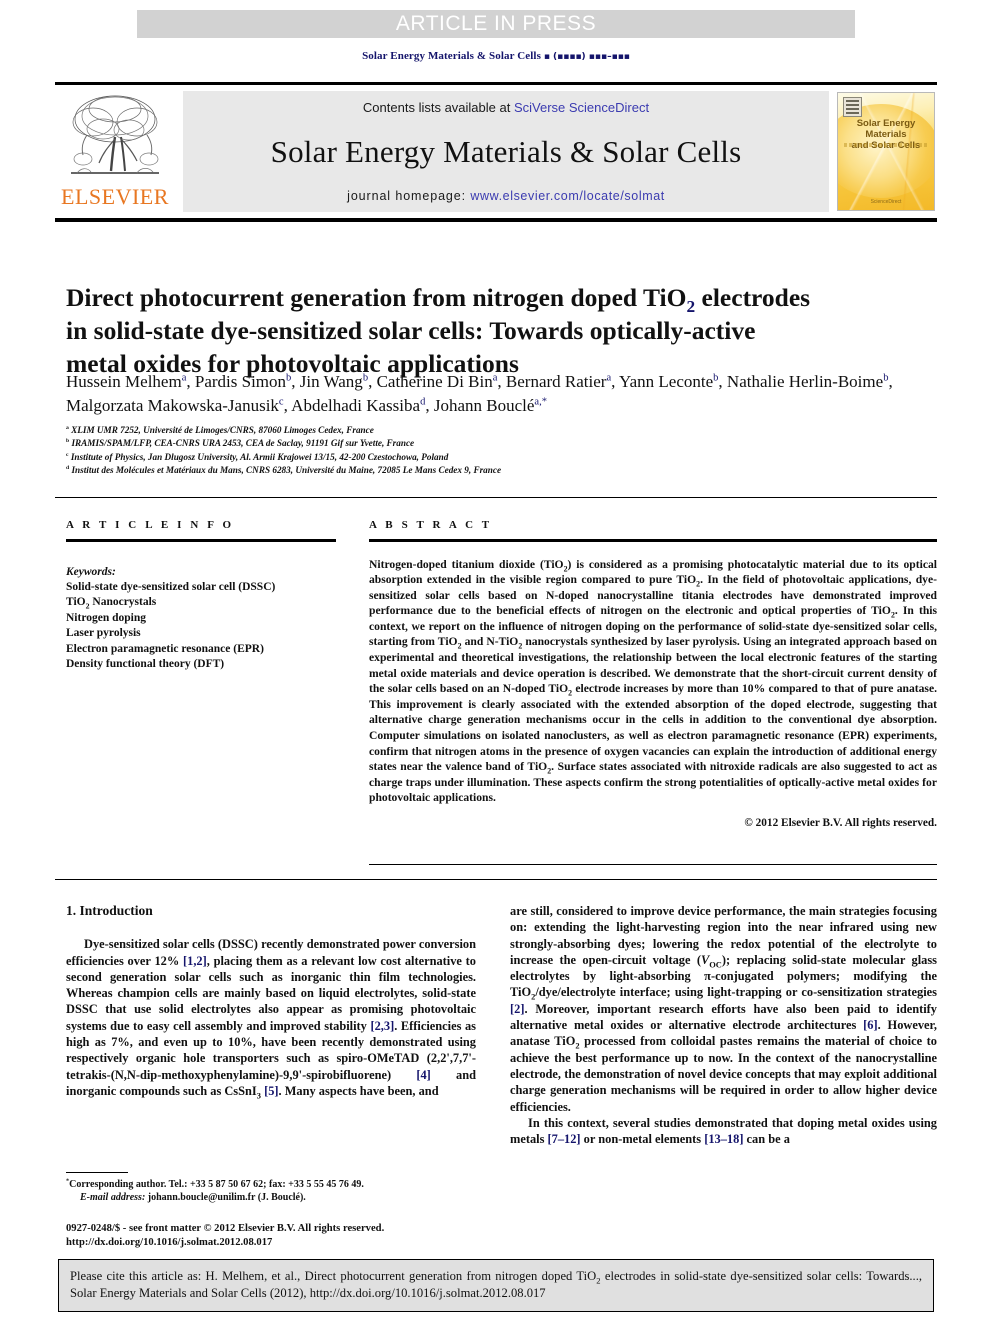  Describe the element at coordinates (409, 196) in the screenshot. I see `homepage-label: journal homepage:` at that location.